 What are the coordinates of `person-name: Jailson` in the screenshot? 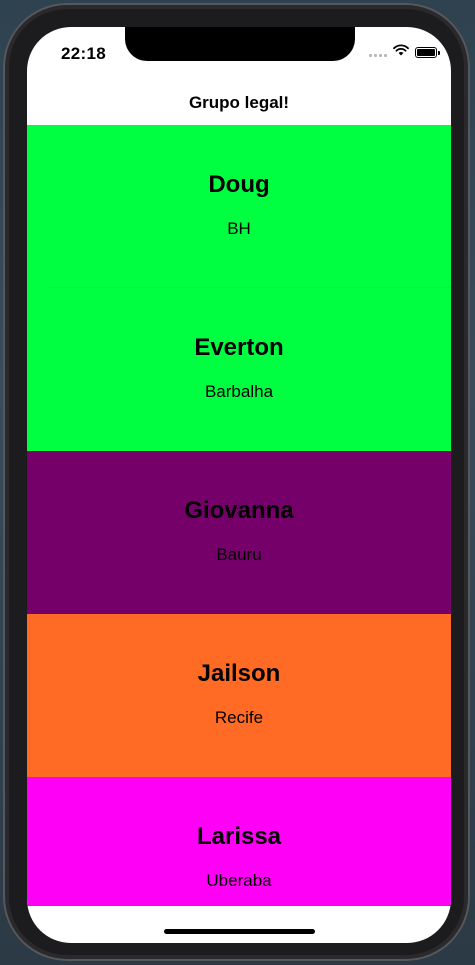 It's located at (239, 673).